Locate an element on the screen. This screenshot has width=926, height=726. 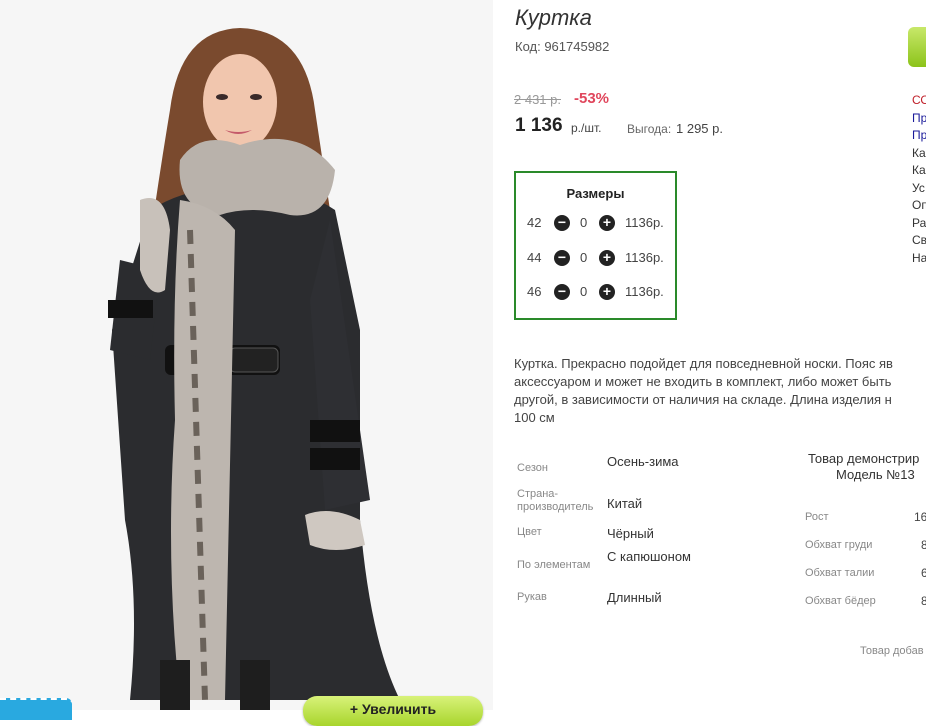
model-param-key: Рост is located at coordinates (817, 517).